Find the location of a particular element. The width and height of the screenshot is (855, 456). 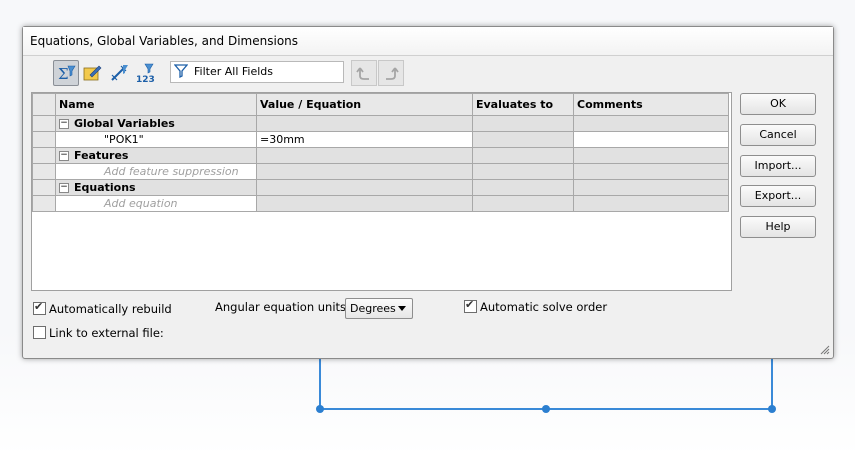

column-header-comments: Comments is located at coordinates (651, 104).